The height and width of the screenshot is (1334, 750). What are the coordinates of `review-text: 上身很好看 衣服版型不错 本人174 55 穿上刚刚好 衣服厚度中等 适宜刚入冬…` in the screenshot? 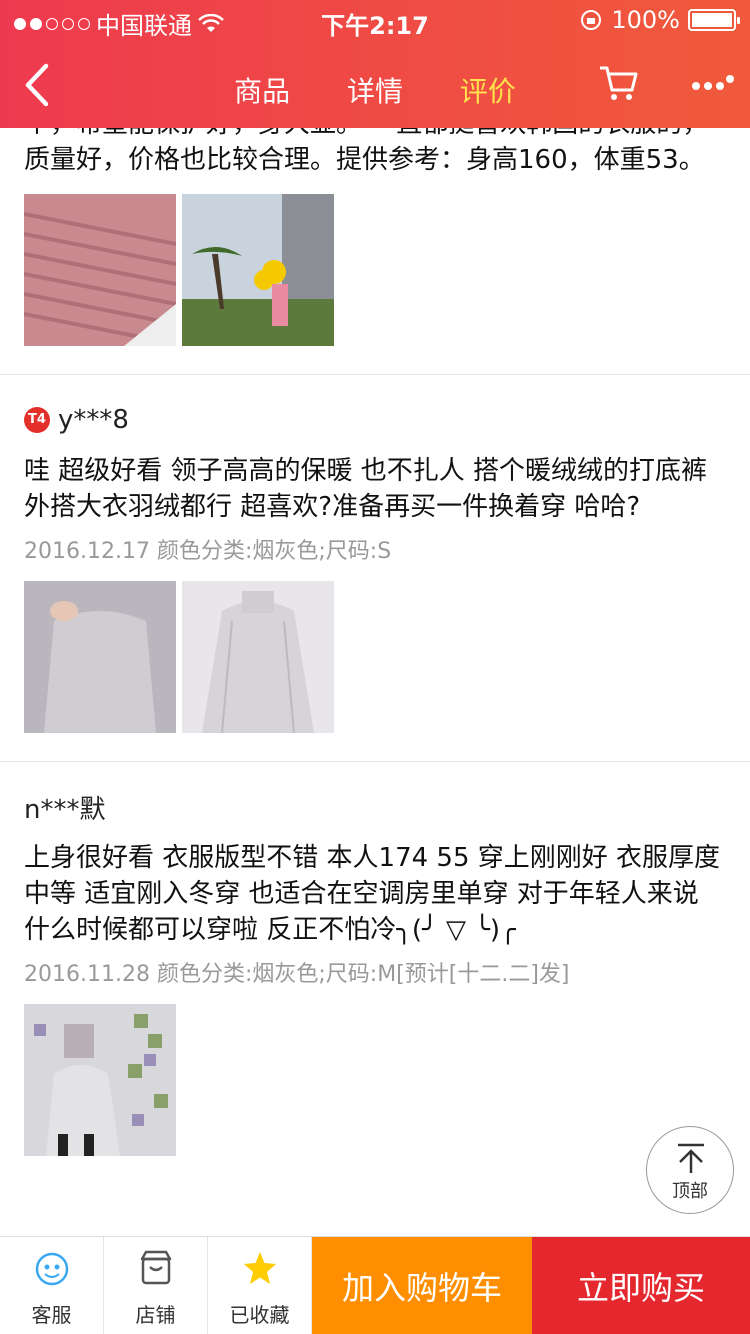 It's located at (372, 894).